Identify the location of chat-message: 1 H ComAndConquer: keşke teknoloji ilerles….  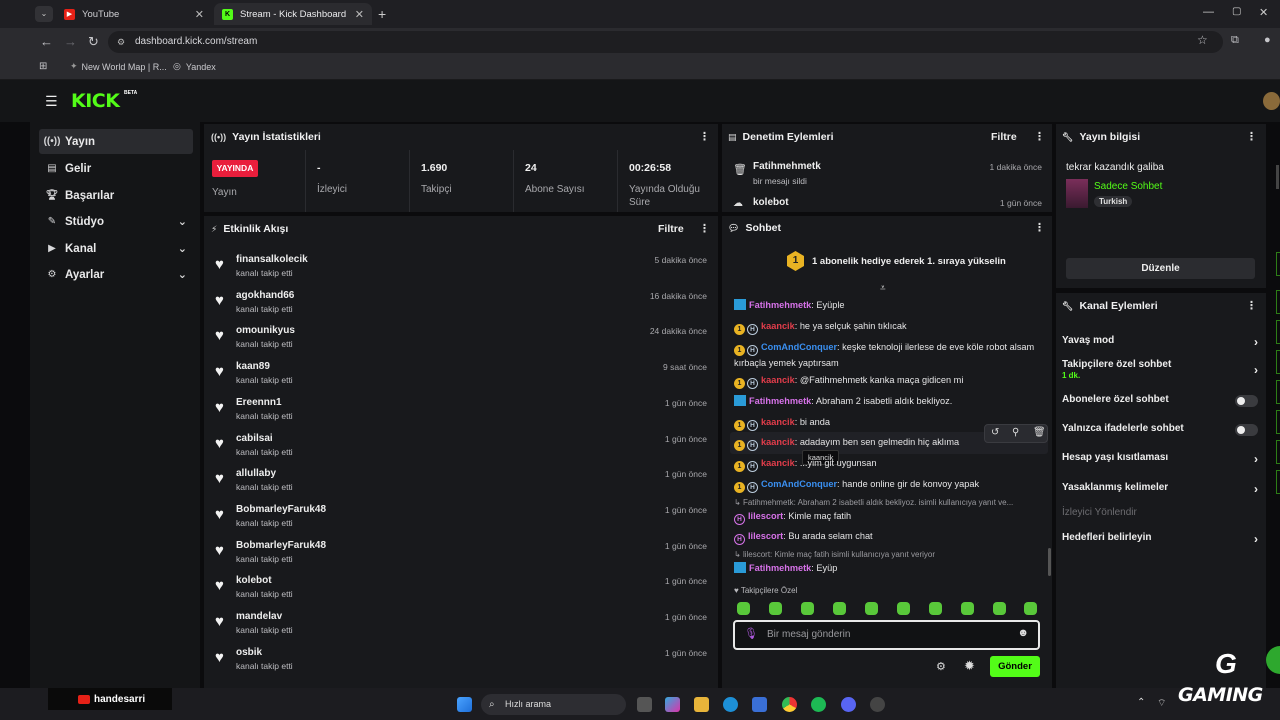
(886, 355).